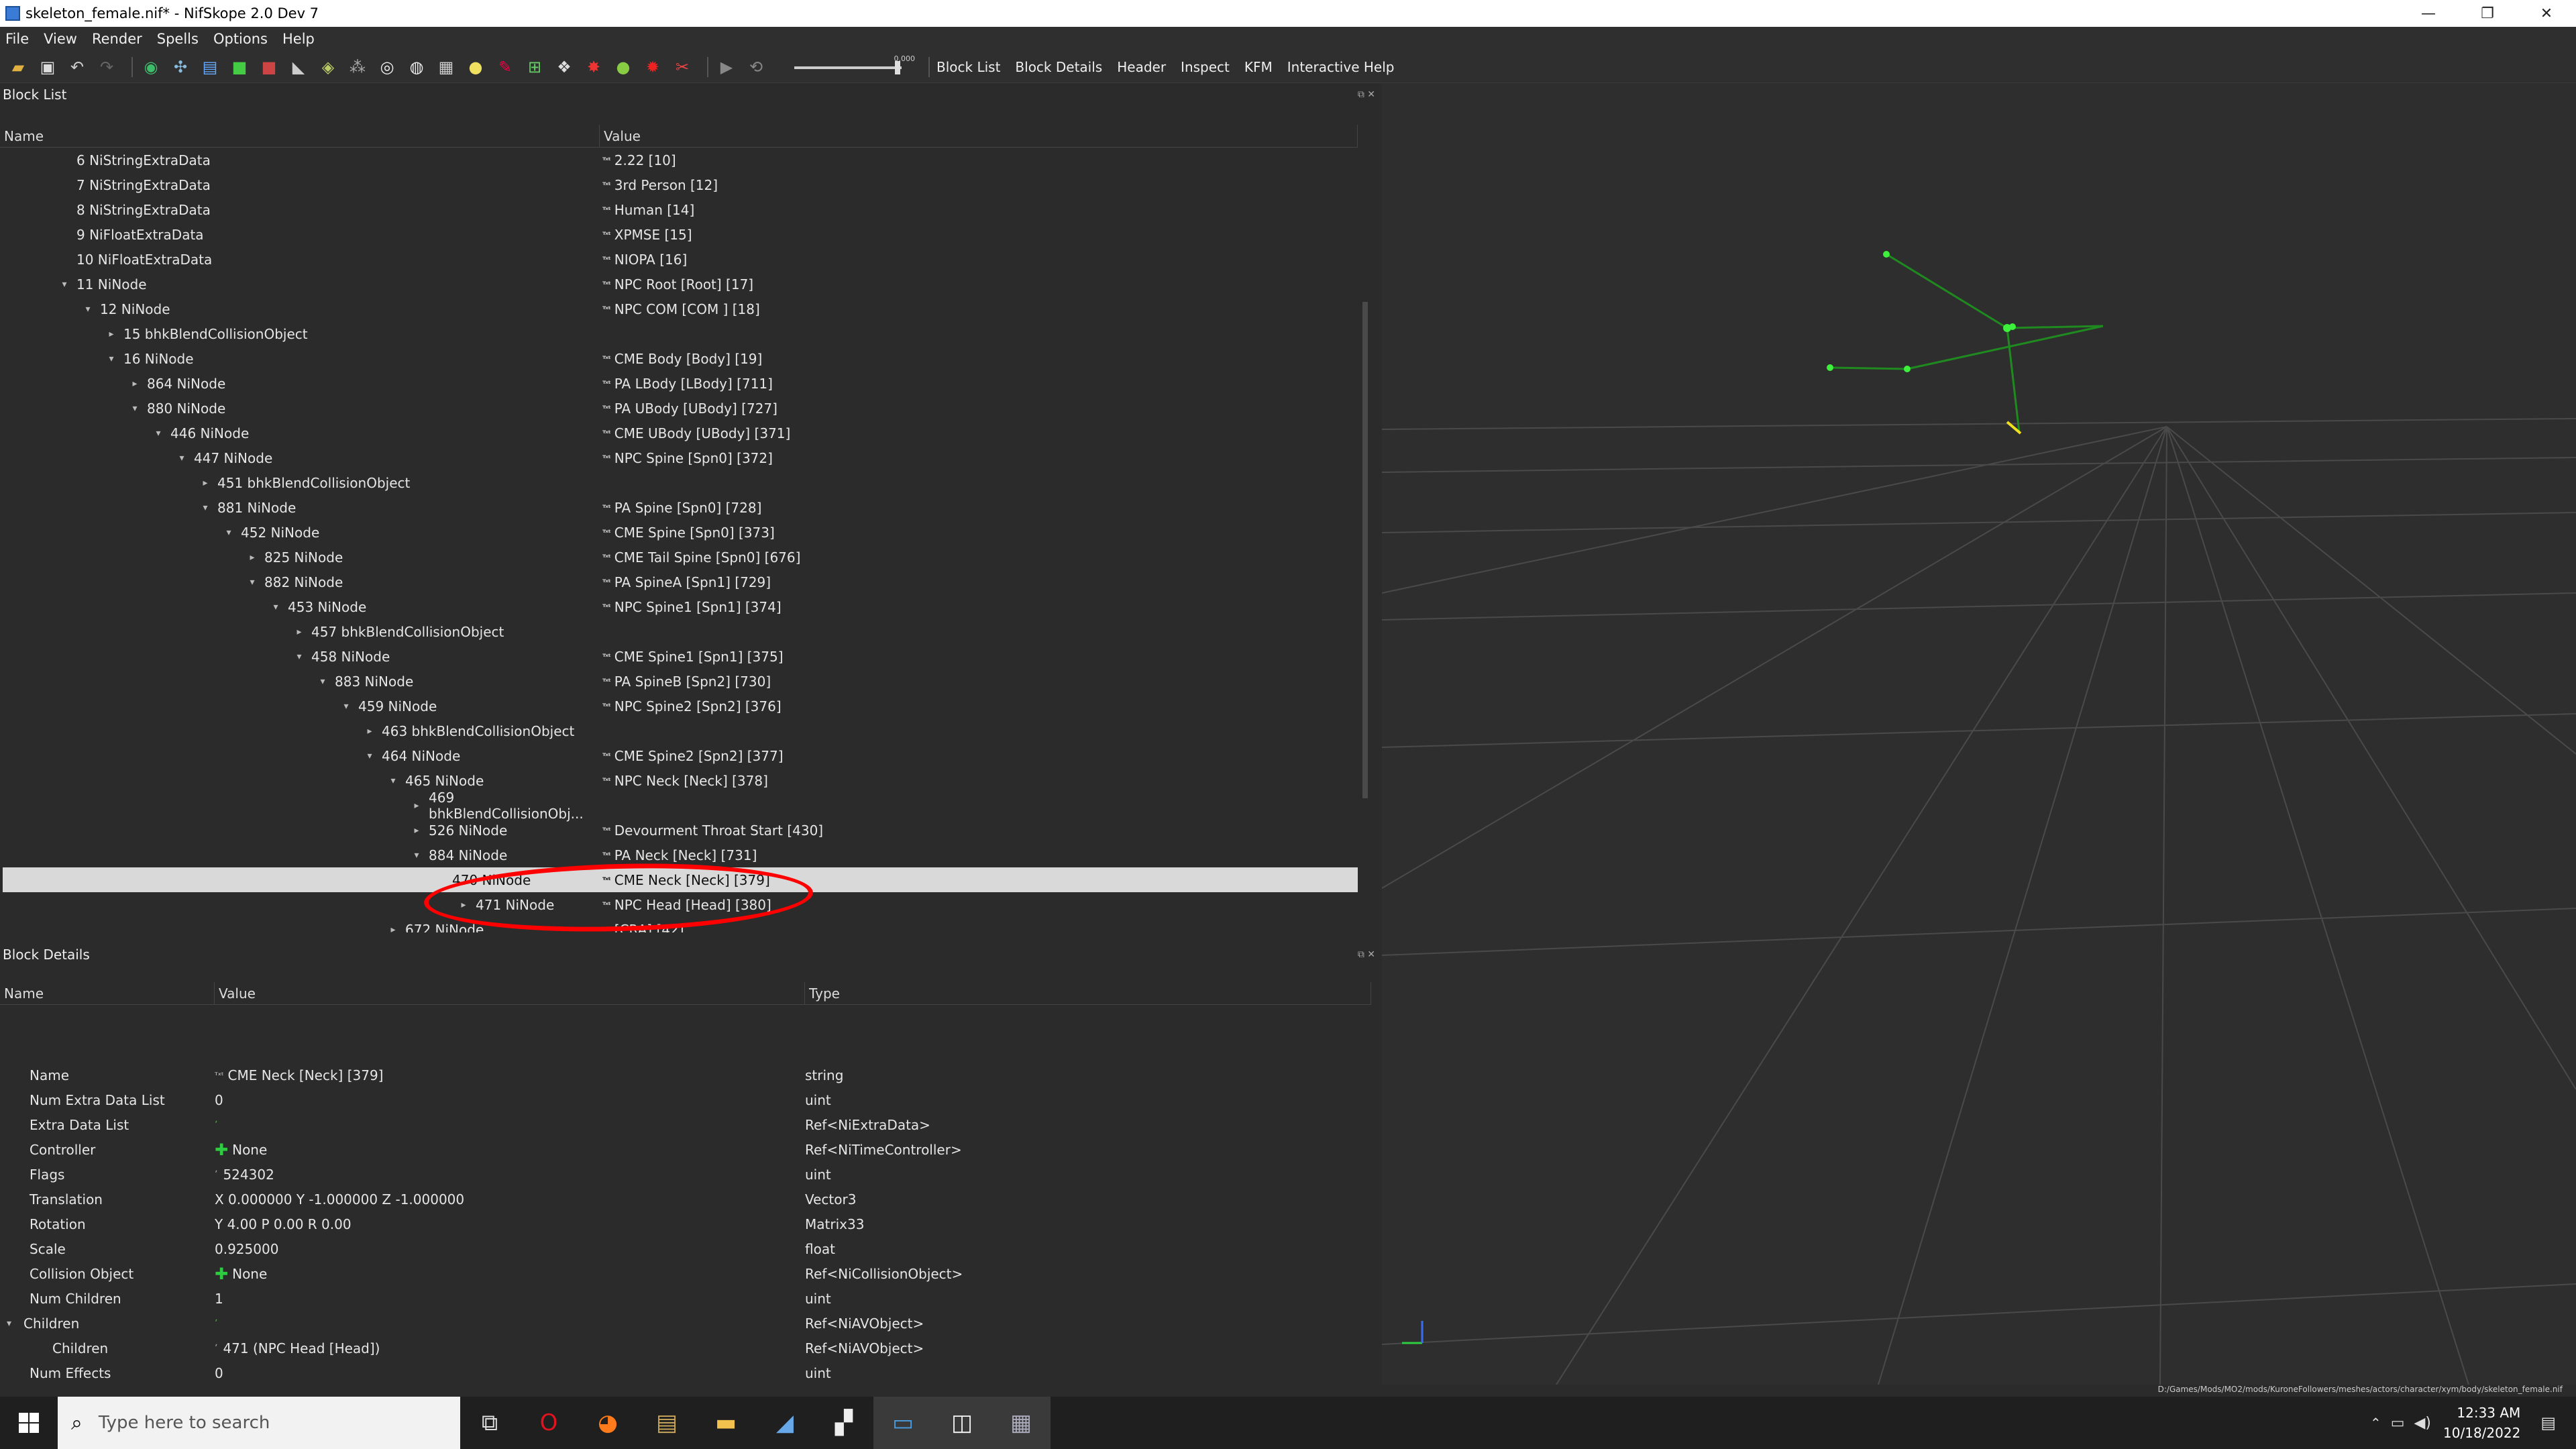 This screenshot has height=1449, width=2576. What do you see at coordinates (1021, 1423) in the screenshot?
I see `nifskope-taskbar-icon: ▦` at bounding box center [1021, 1423].